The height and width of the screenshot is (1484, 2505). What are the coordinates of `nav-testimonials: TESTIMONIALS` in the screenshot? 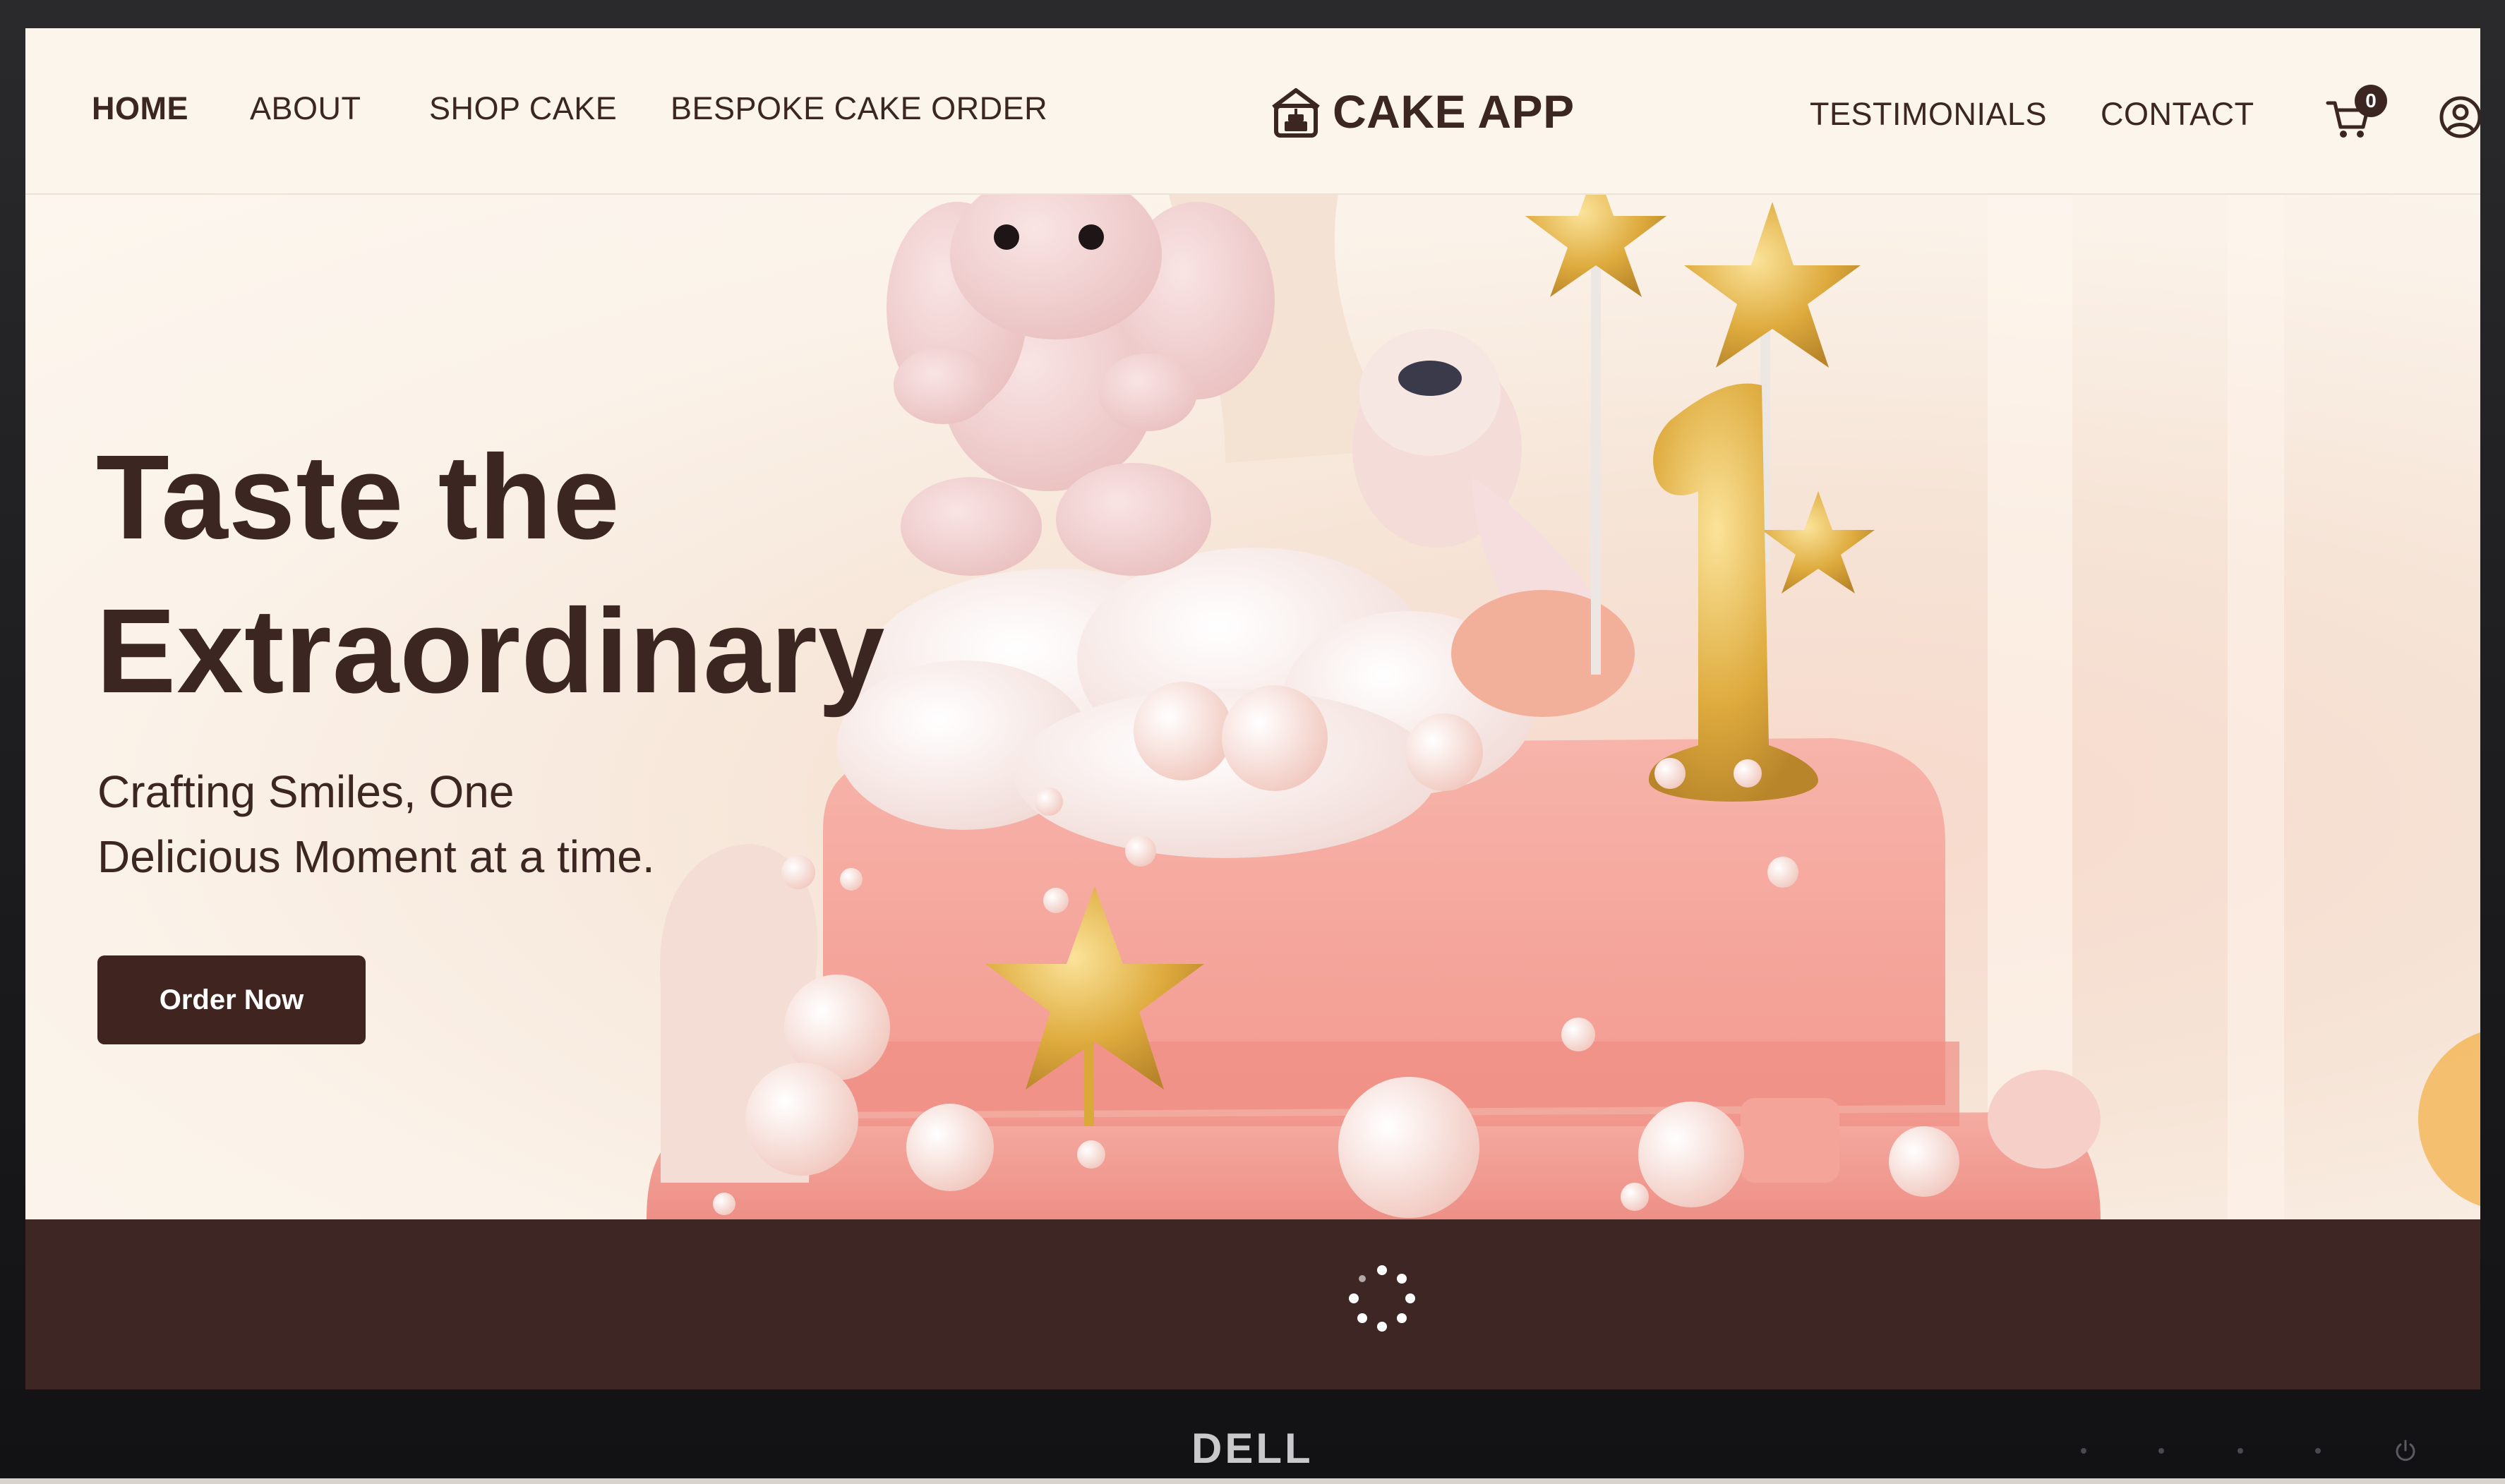 It's located at (1928, 114).